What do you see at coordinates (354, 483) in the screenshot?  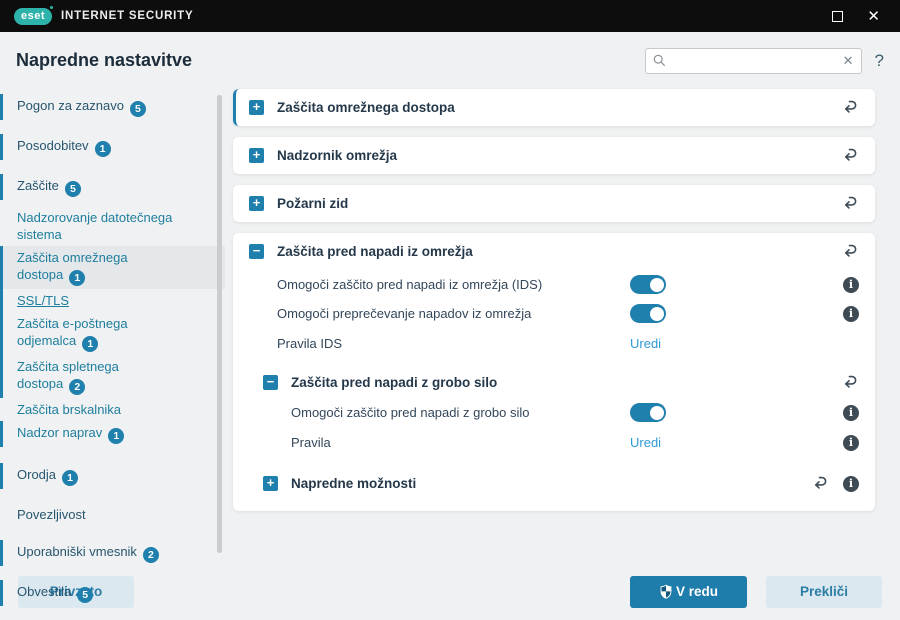 I see `subsection-title: Napredne možnosti` at bounding box center [354, 483].